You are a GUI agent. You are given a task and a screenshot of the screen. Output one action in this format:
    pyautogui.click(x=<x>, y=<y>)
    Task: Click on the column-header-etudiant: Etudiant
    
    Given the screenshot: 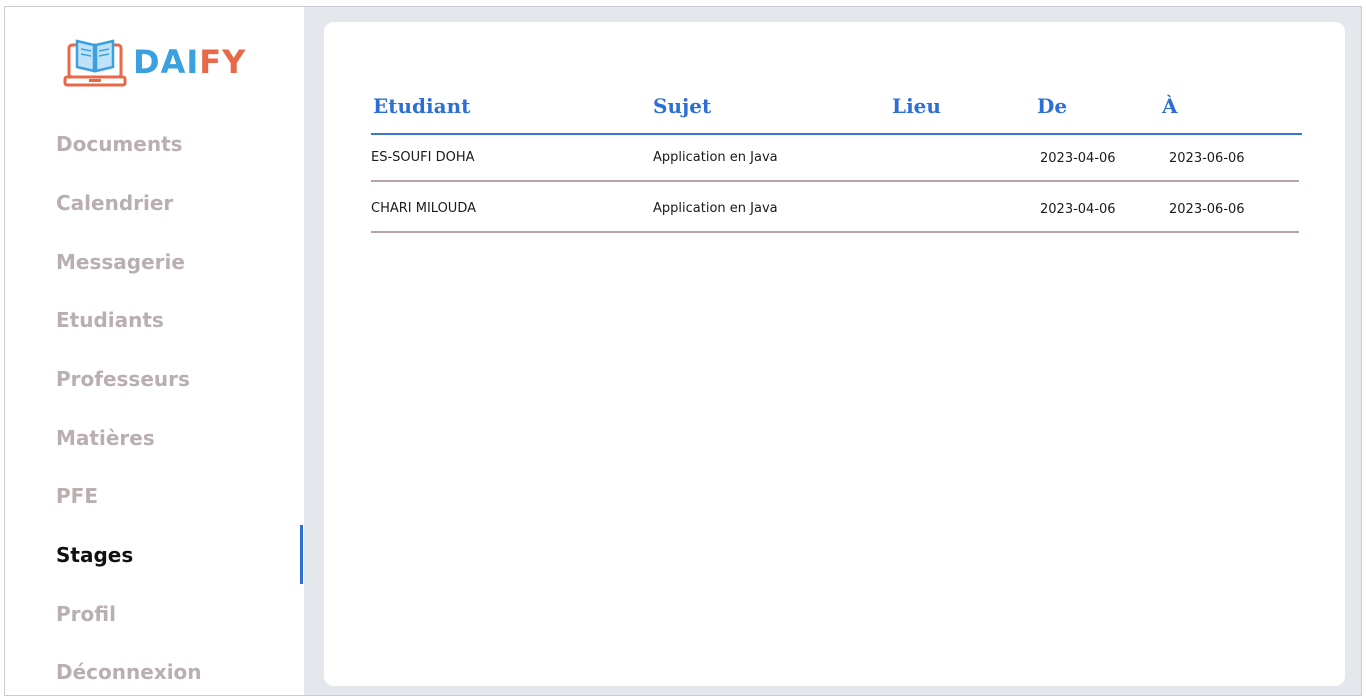 What is the action you would take?
    pyautogui.click(x=422, y=106)
    